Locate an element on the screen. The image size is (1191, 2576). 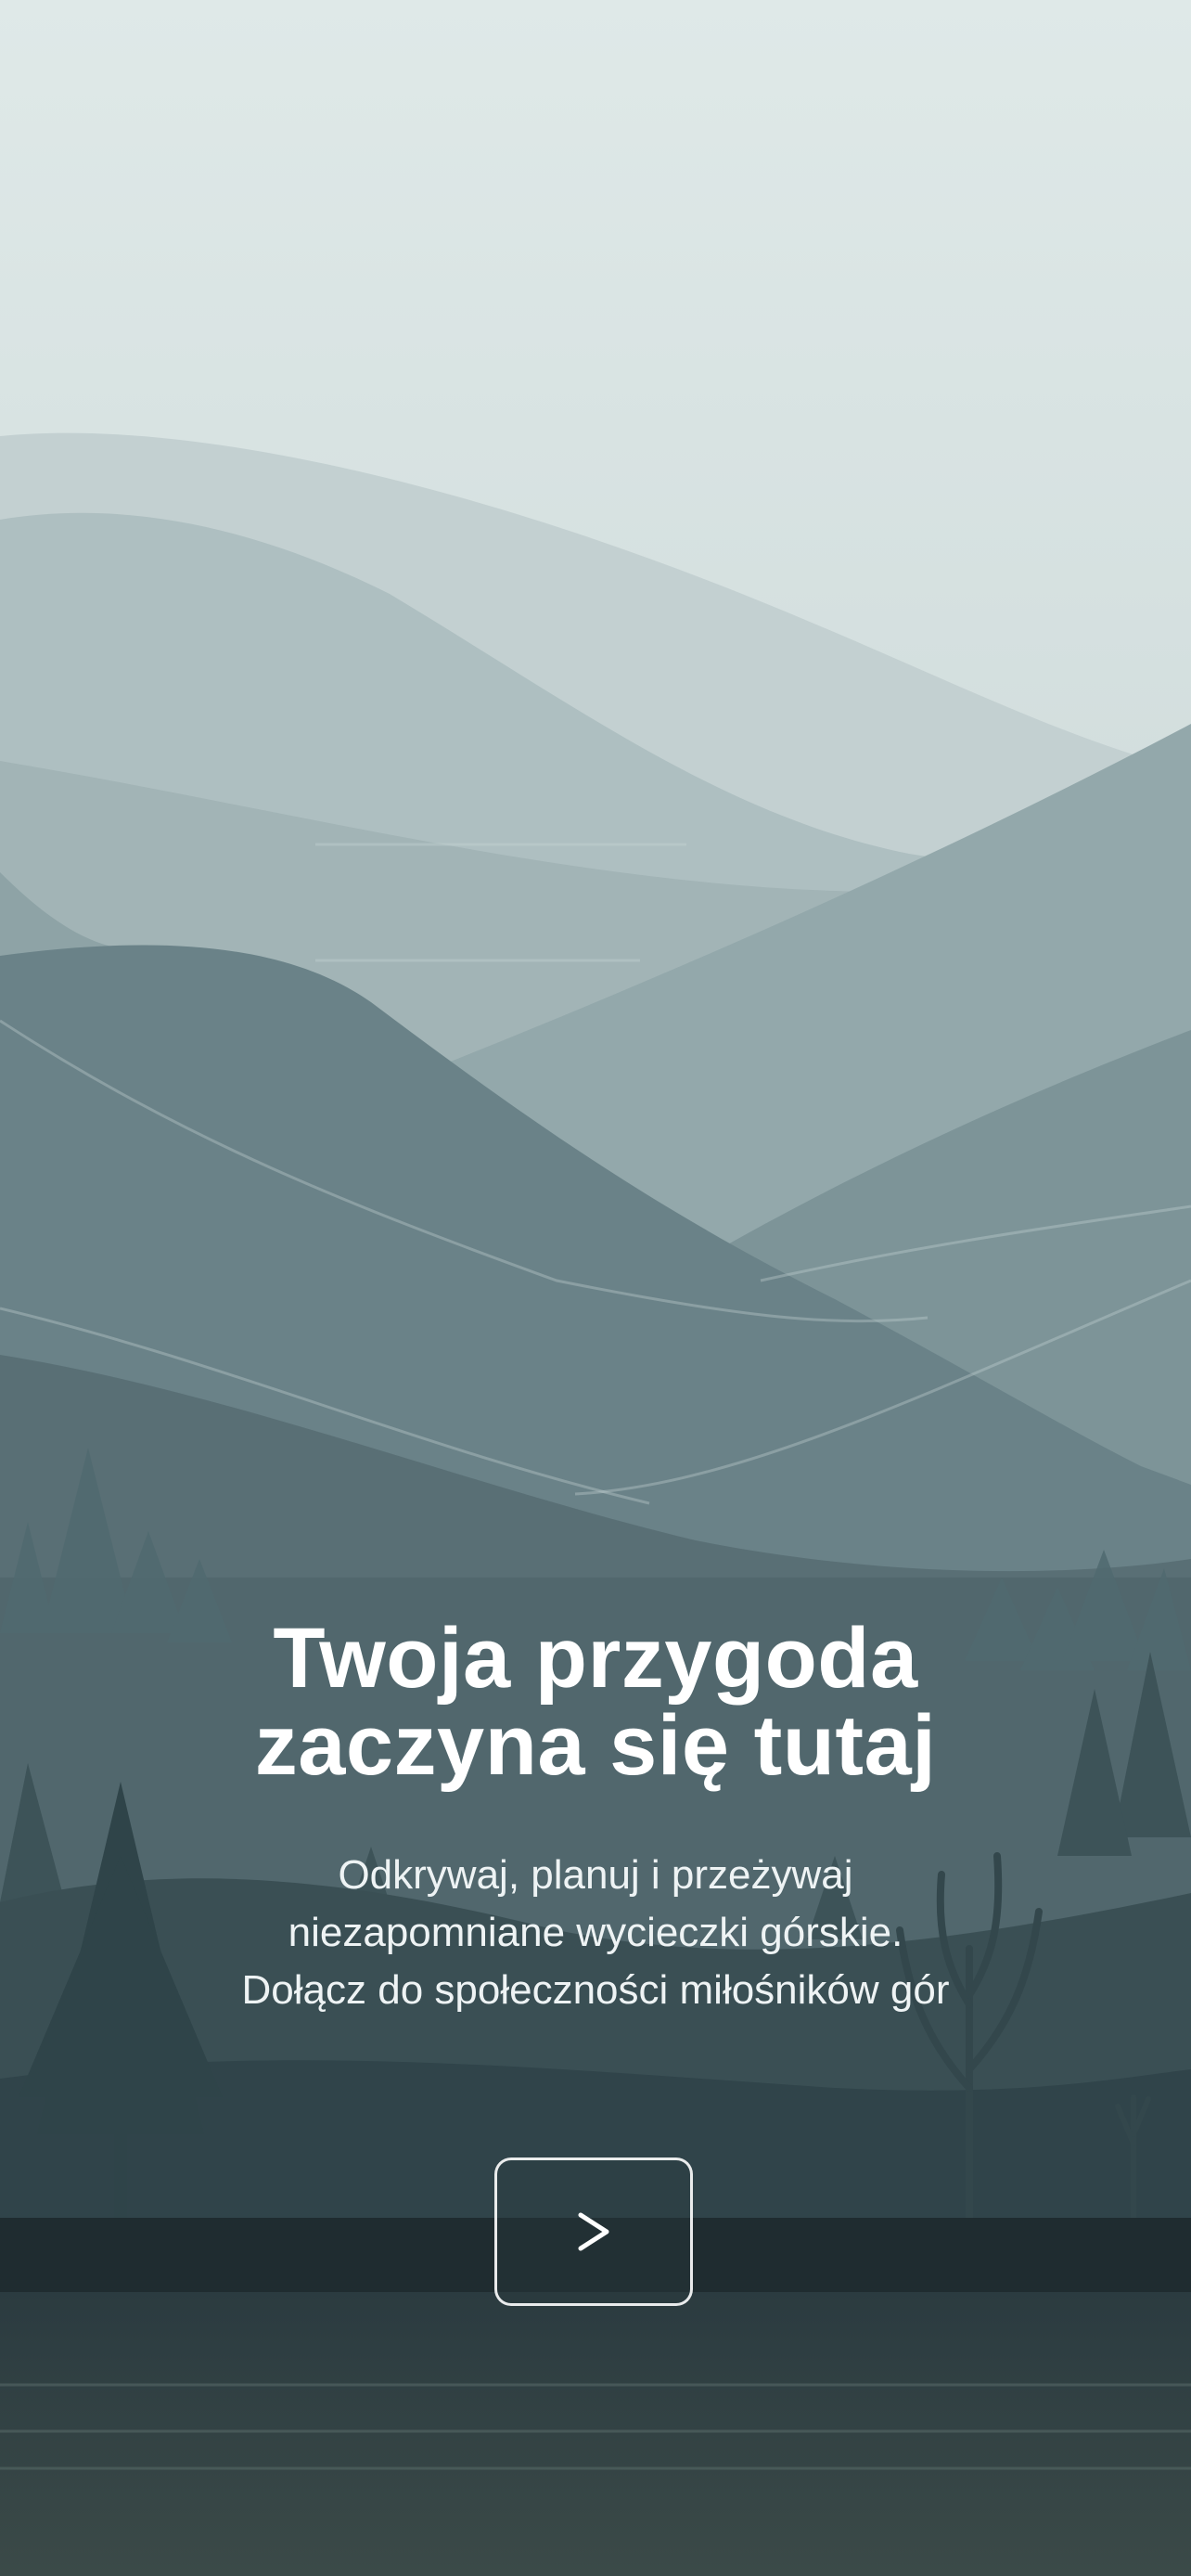
headline: Twoja przygoda zaczyna się tutaj is located at coordinates (595, 1702).